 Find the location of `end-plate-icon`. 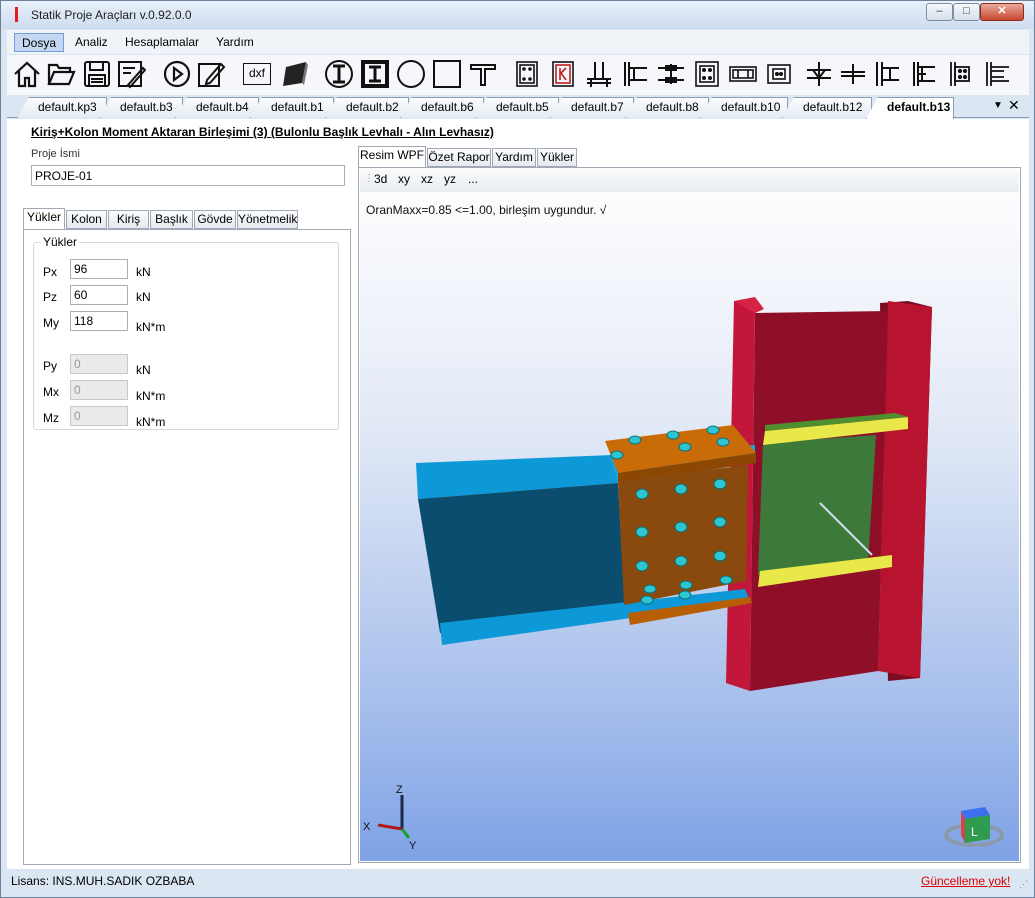

end-plate-icon is located at coordinates (635, 74).